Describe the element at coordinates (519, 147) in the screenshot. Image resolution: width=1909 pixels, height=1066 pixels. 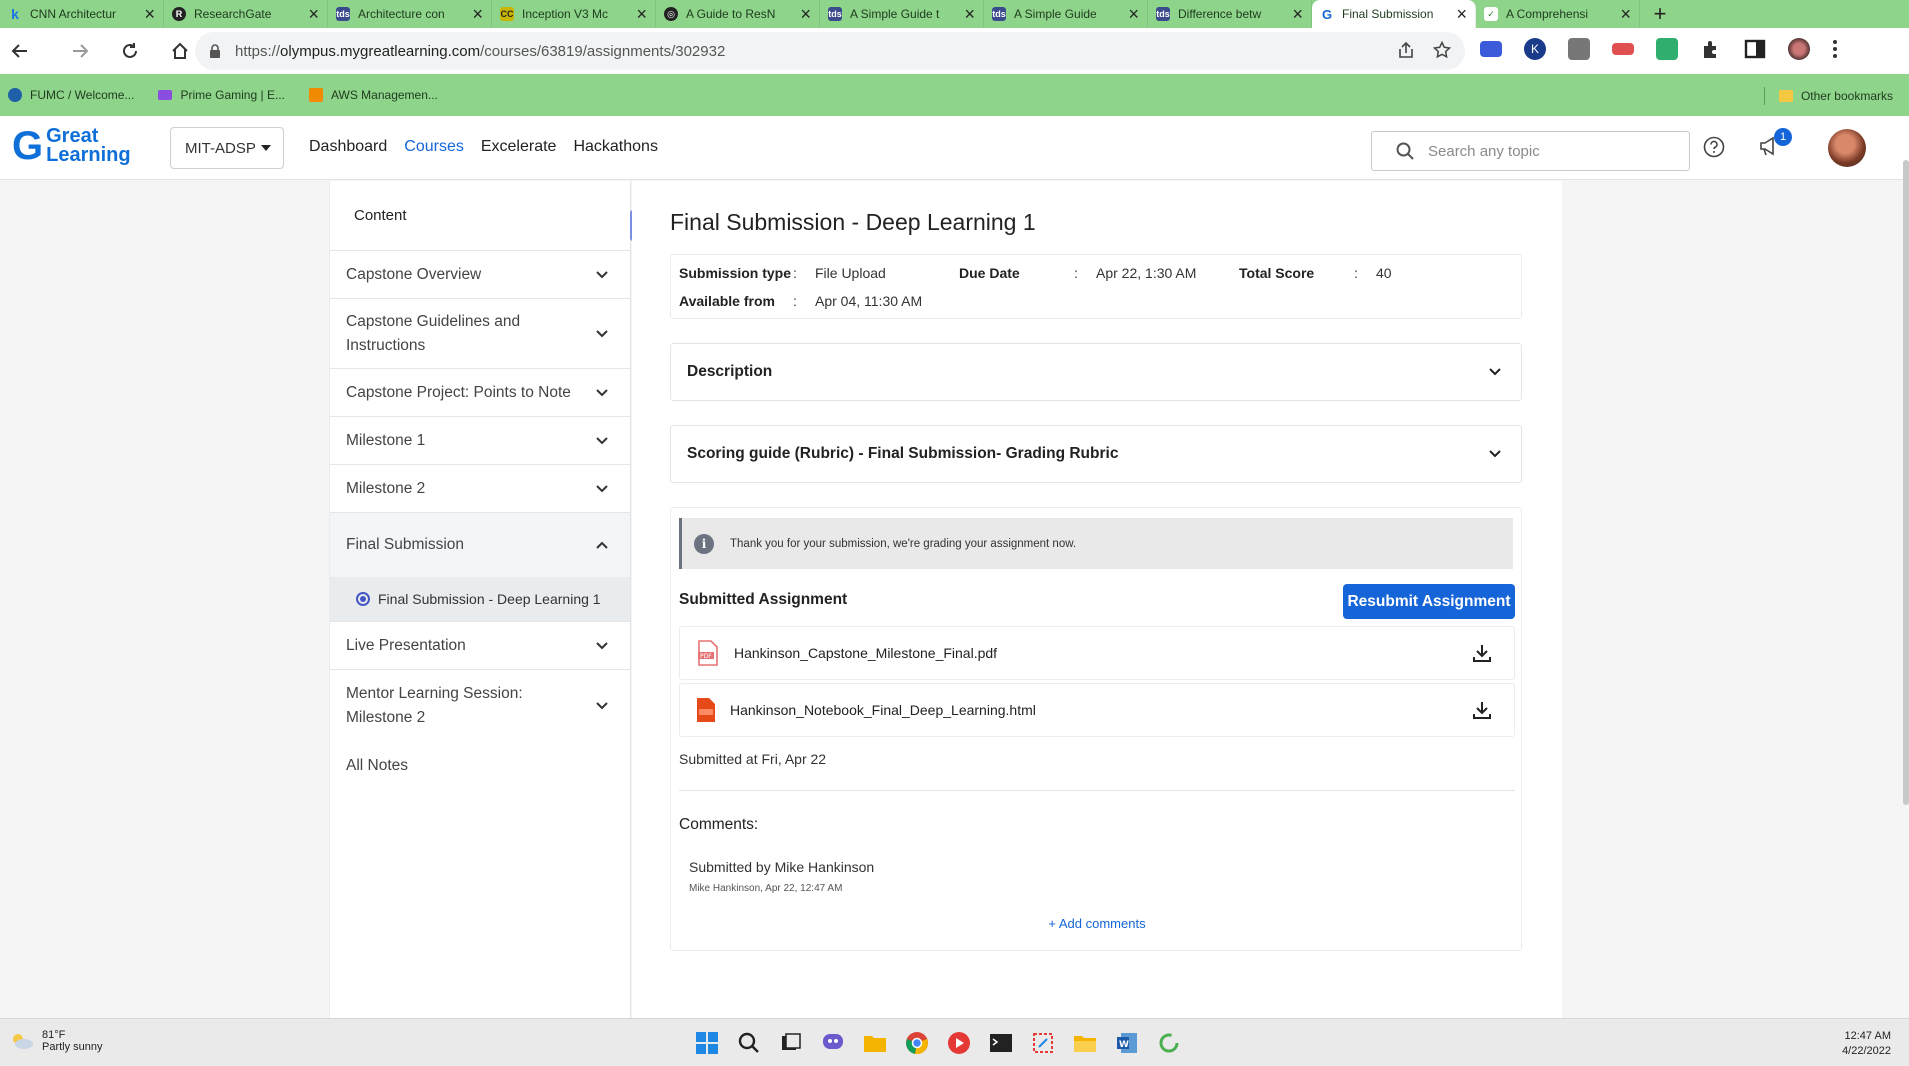
I see `nav-excelerate: Excelerate` at that location.